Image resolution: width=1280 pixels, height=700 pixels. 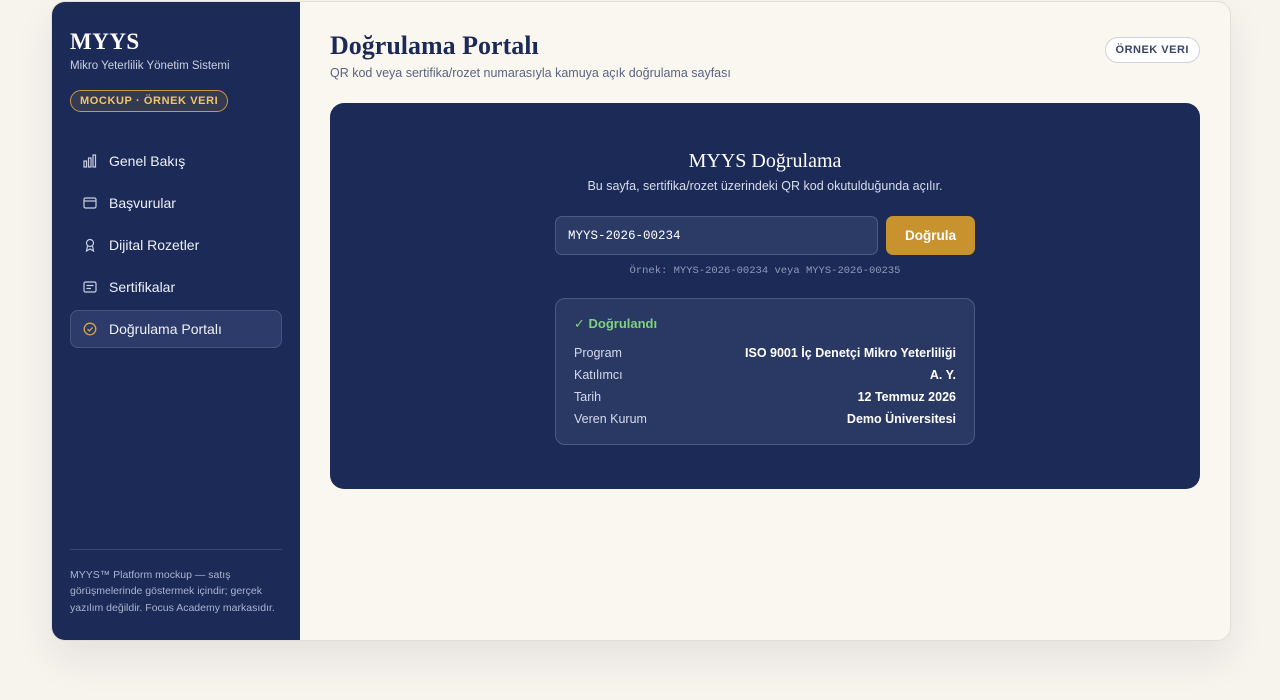 What do you see at coordinates (942, 375) in the screenshot?
I see `result-value: A. Y.` at bounding box center [942, 375].